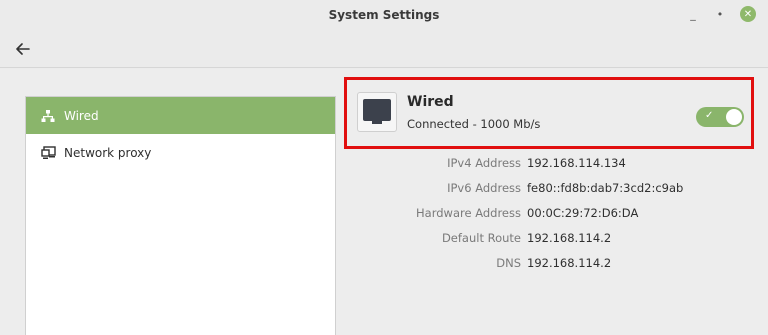  I want to click on detail-row-ipv6: IPv6 Address fe80::fd8b:dab7:3cd2:c9ab, so click(550, 189).